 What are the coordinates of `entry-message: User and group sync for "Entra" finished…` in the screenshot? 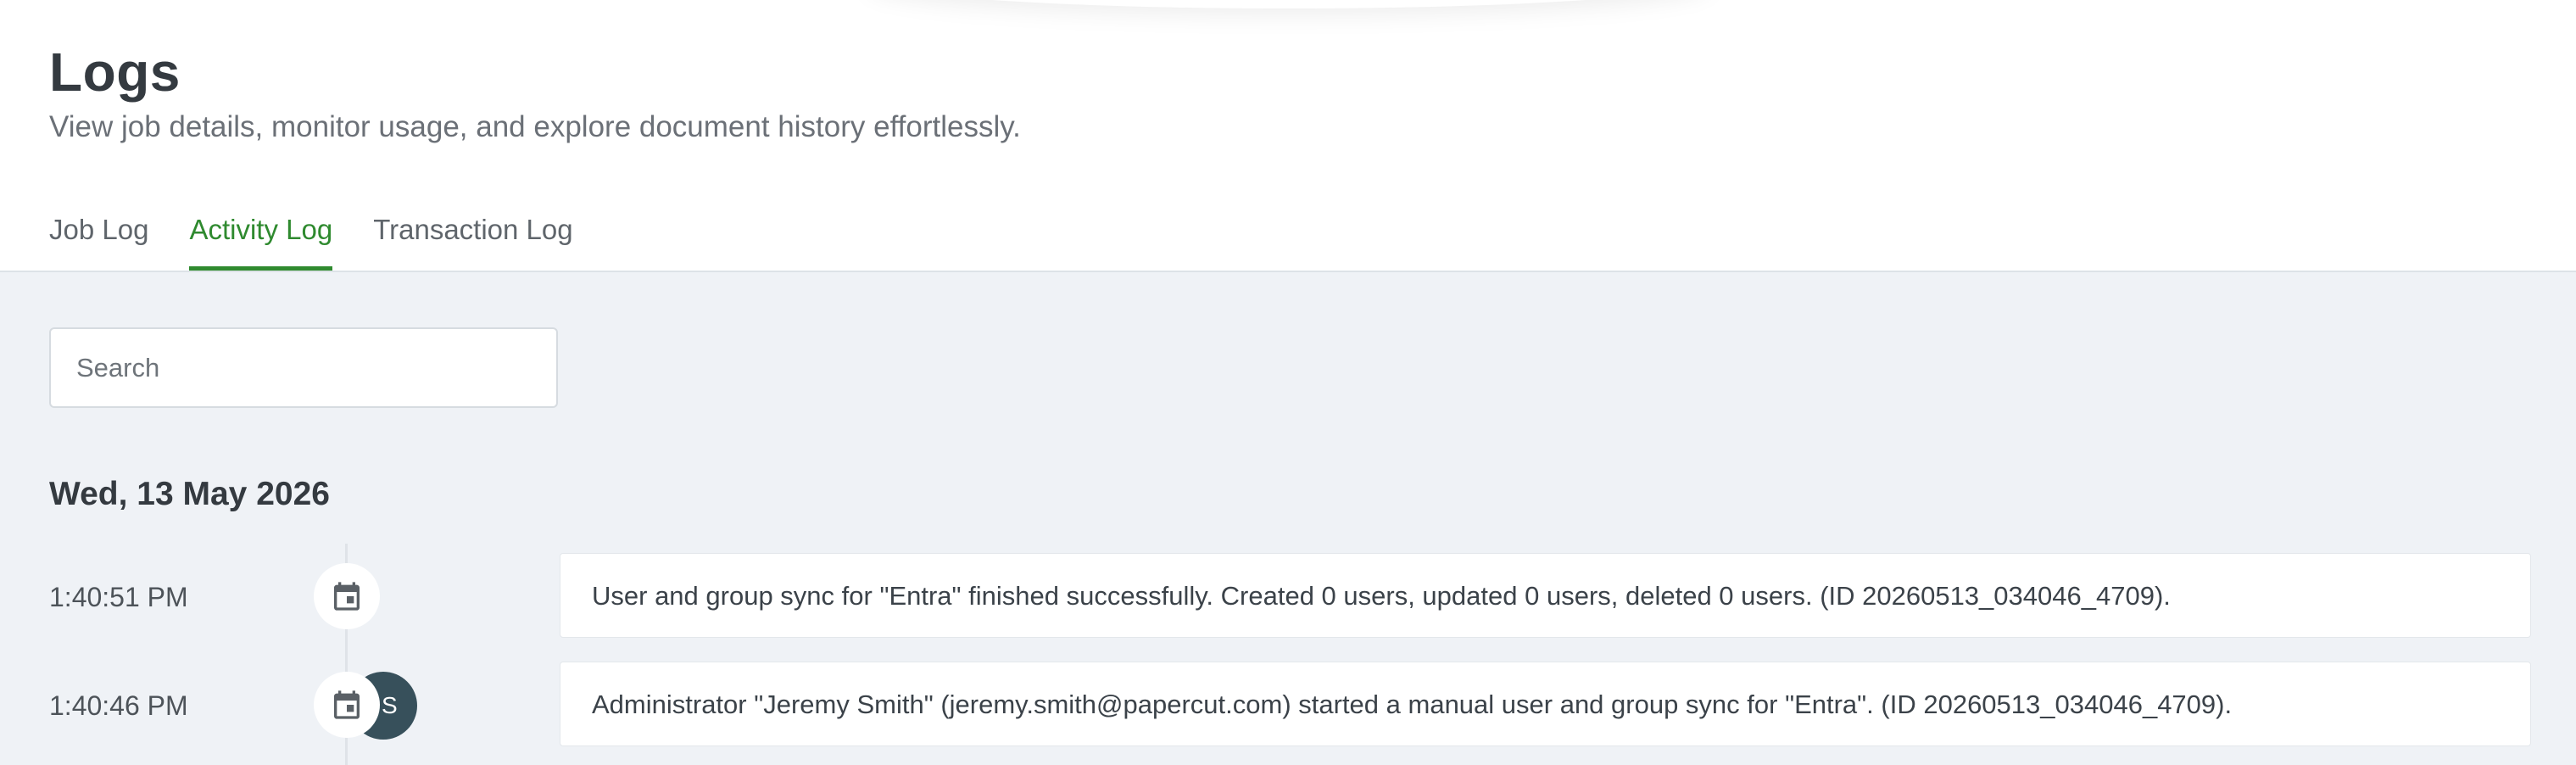 It's located at (1545, 595).